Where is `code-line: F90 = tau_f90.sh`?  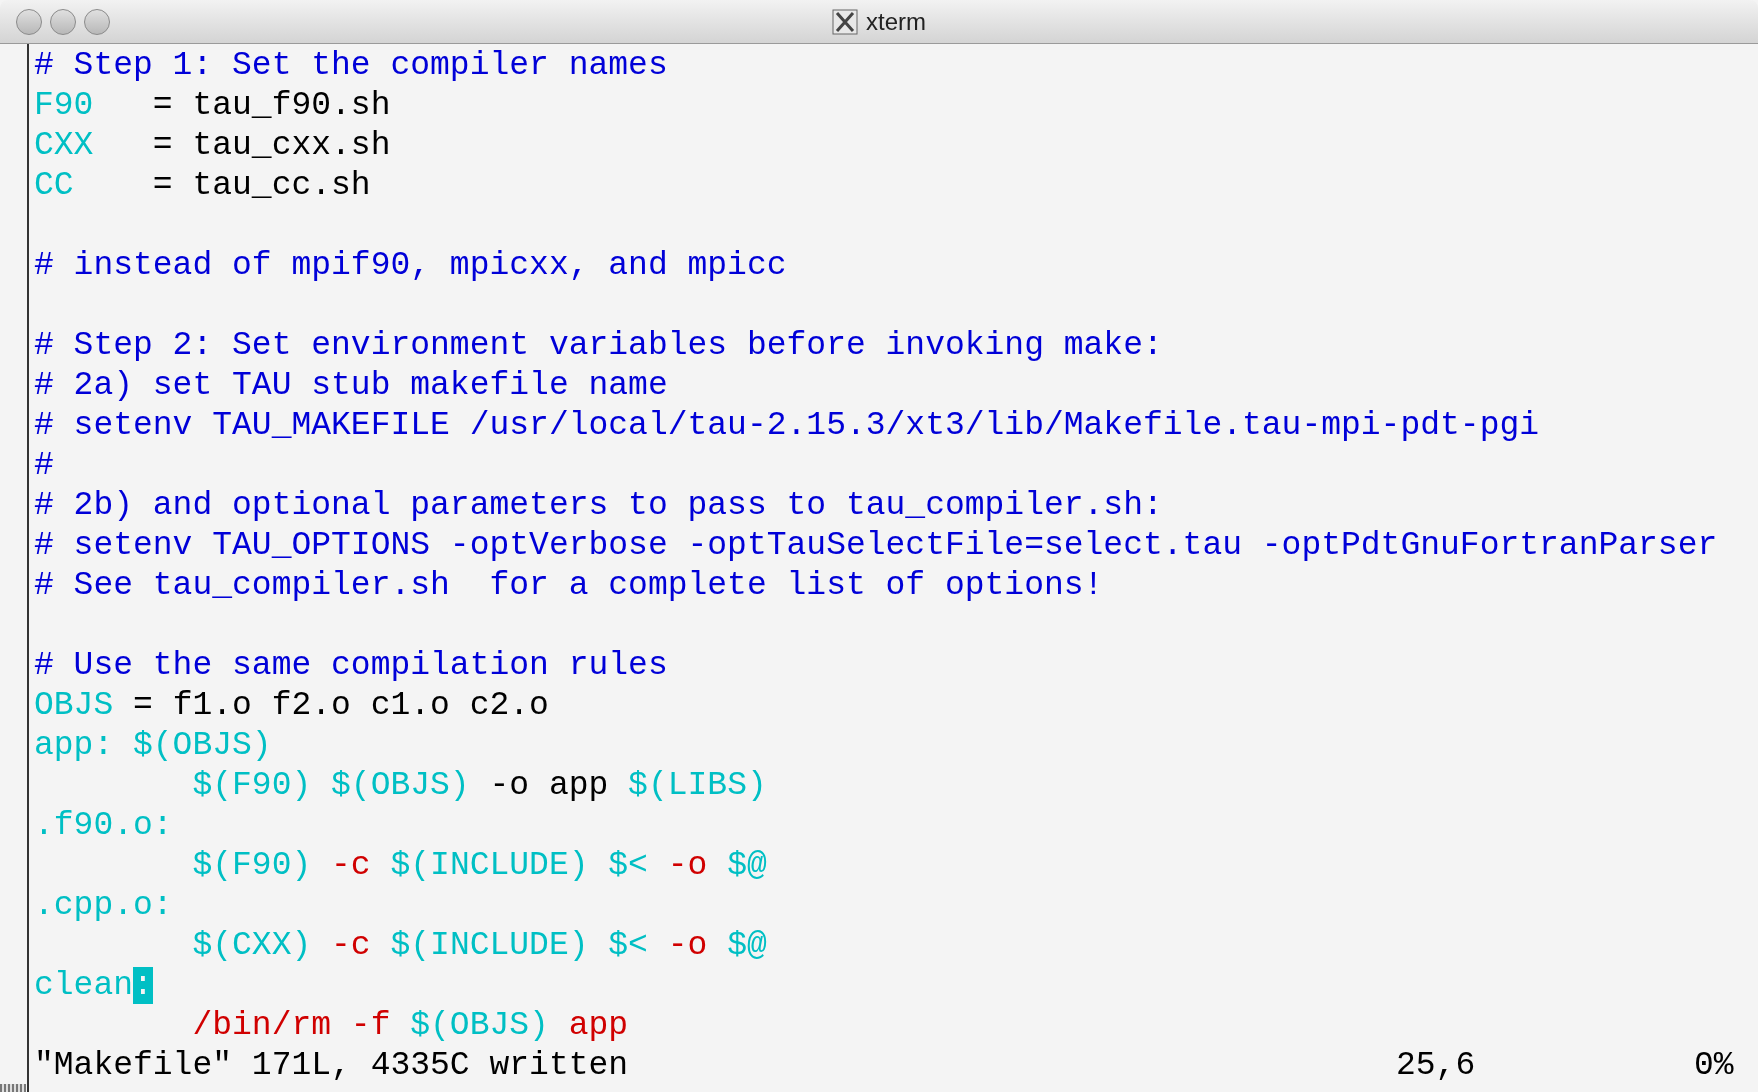 code-line: F90 = tau_f90.sh is located at coordinates (212, 106).